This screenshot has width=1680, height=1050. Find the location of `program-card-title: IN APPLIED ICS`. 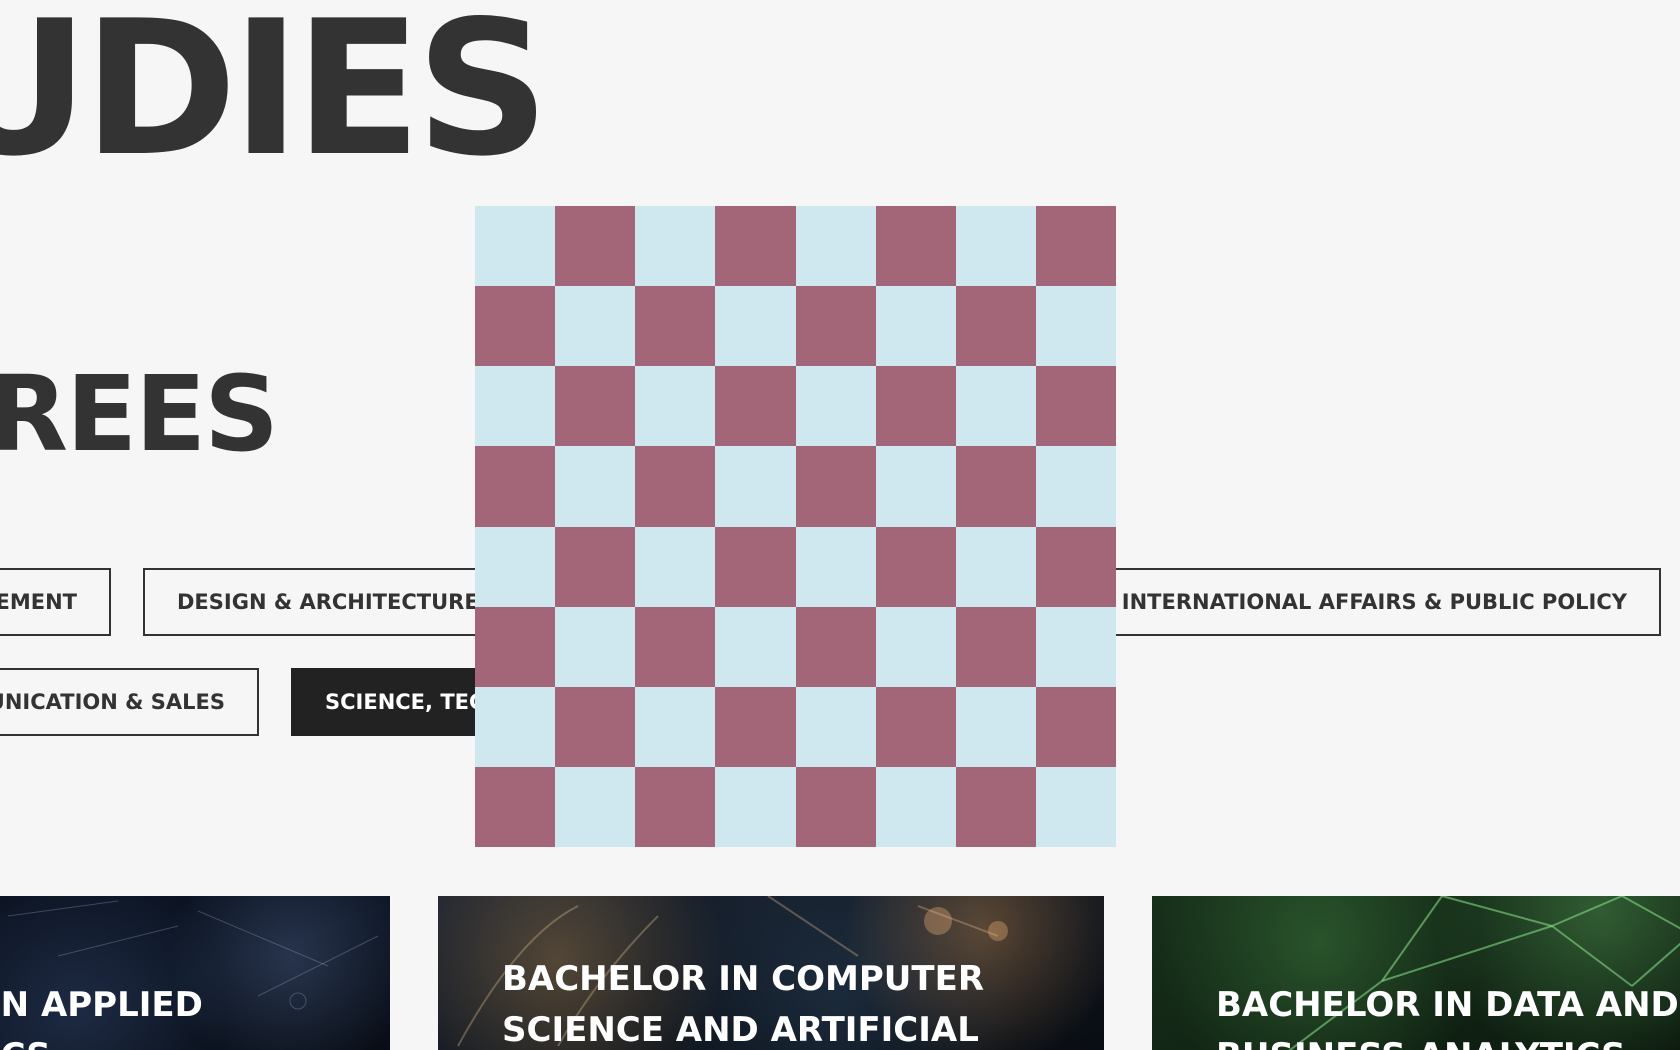

program-card-title: IN APPLIED ICS is located at coordinates (101, 1015).